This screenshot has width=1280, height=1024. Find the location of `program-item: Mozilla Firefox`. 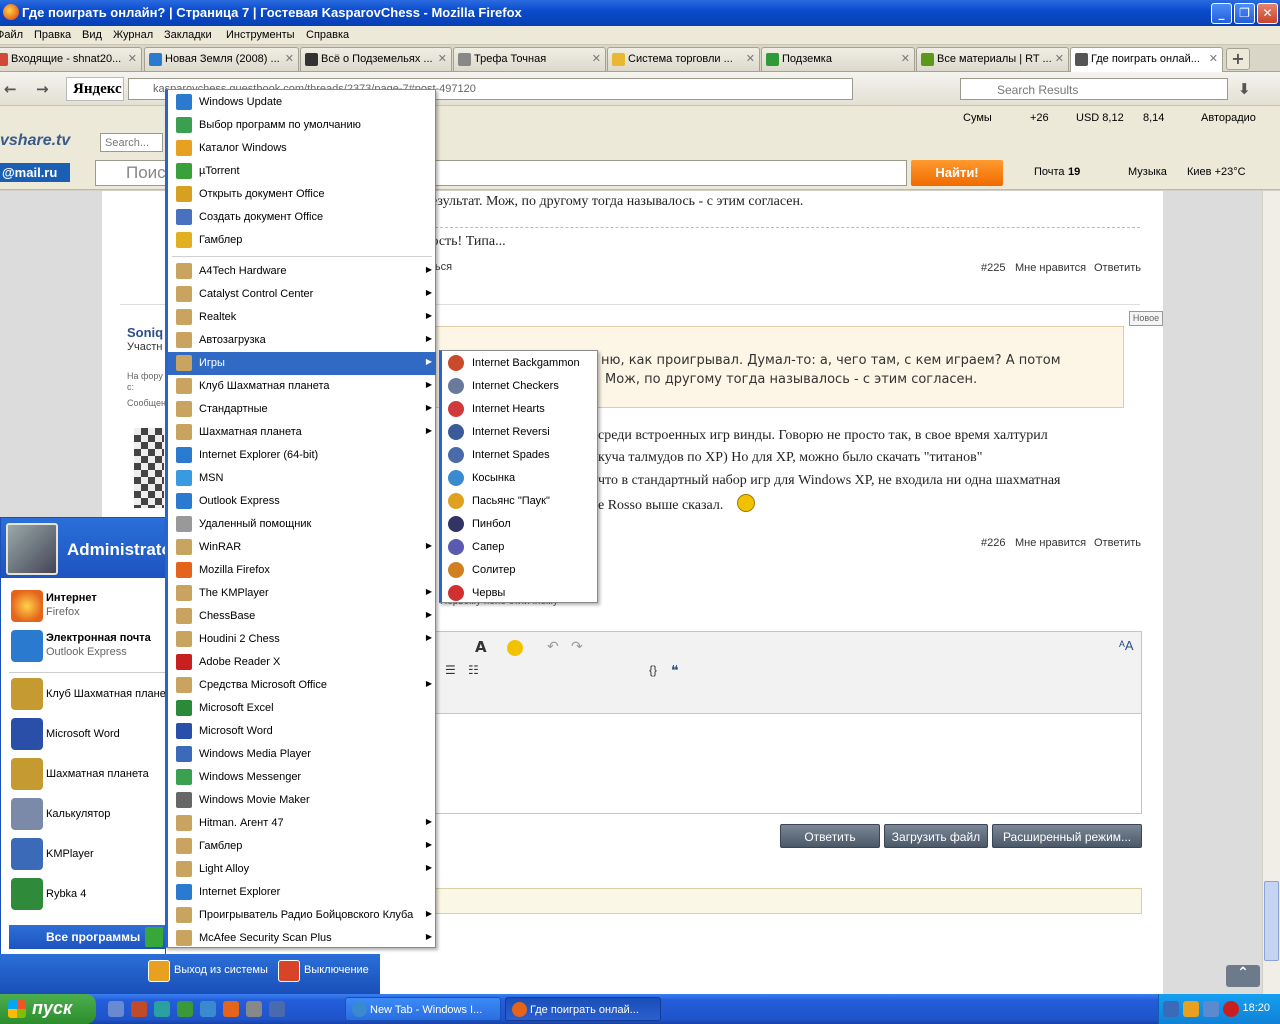

program-item: Mozilla Firefox is located at coordinates (302, 570).